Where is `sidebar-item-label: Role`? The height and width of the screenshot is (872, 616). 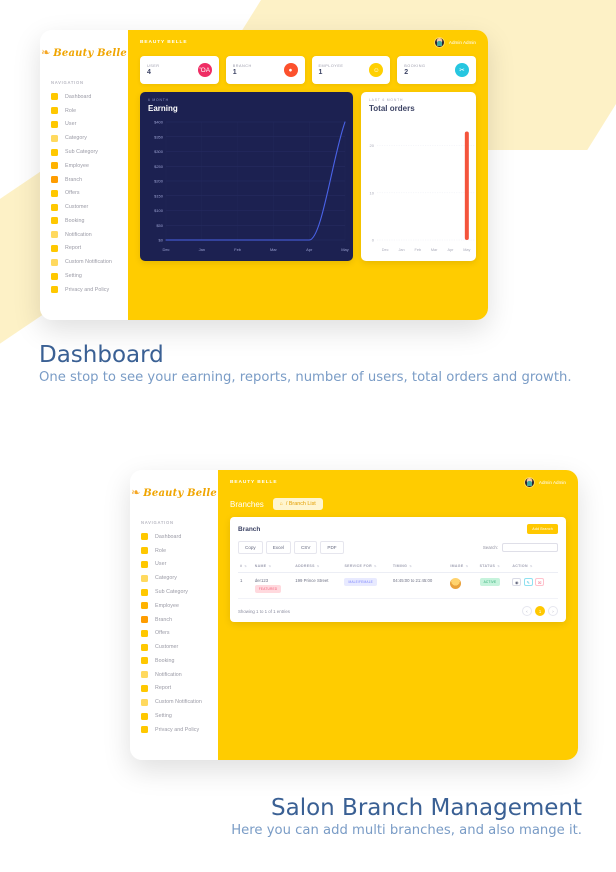 sidebar-item-label: Role is located at coordinates (161, 550).